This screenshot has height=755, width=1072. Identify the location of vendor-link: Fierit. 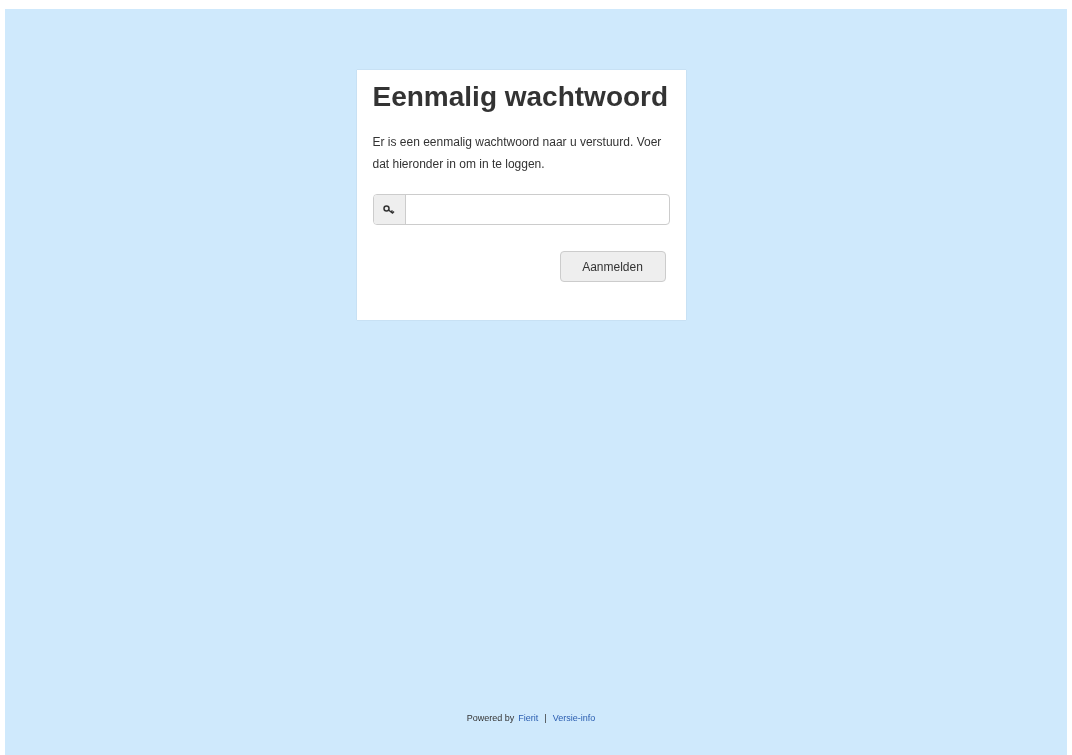
(528, 718).